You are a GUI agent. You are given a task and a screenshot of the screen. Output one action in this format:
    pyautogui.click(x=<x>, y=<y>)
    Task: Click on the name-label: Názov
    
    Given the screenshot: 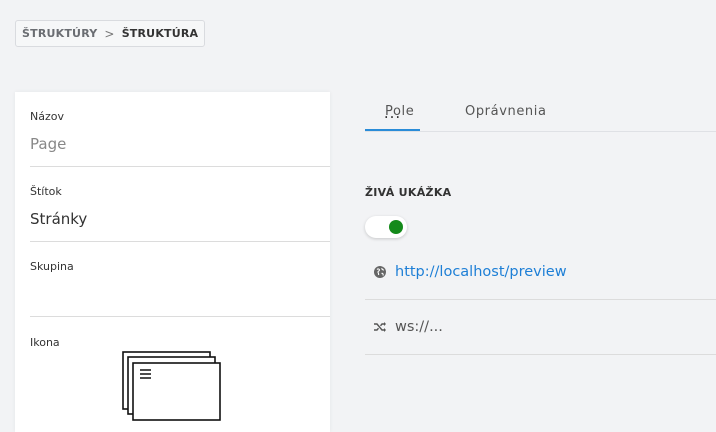 What is the action you would take?
    pyautogui.click(x=47, y=116)
    